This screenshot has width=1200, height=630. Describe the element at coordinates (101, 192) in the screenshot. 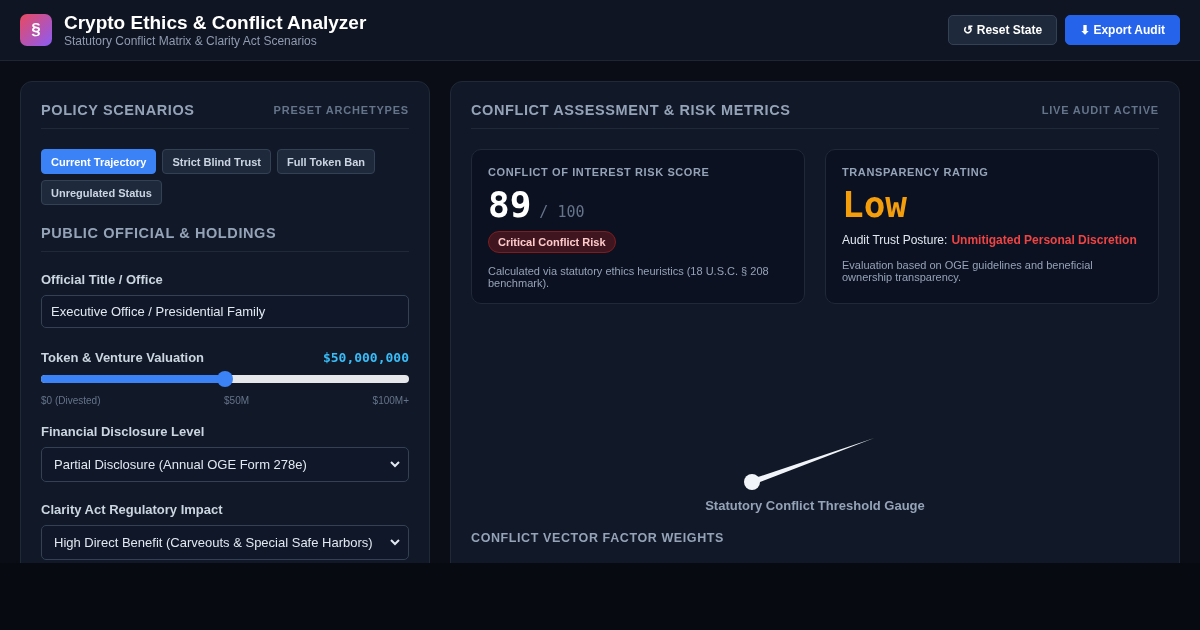

I see `scenario-chip: Unregulated Status` at that location.